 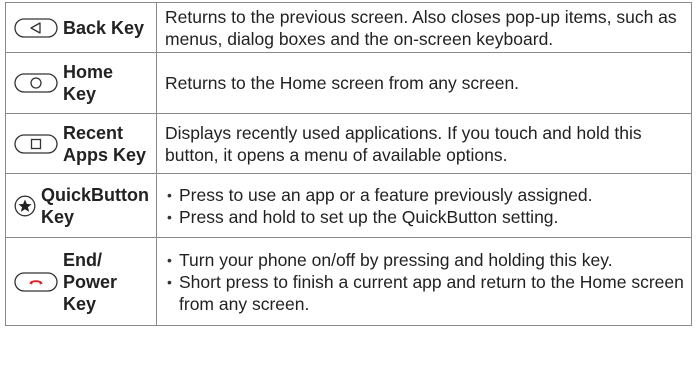 What do you see at coordinates (88, 83) in the screenshot?
I see `key-label: Home Key` at bounding box center [88, 83].